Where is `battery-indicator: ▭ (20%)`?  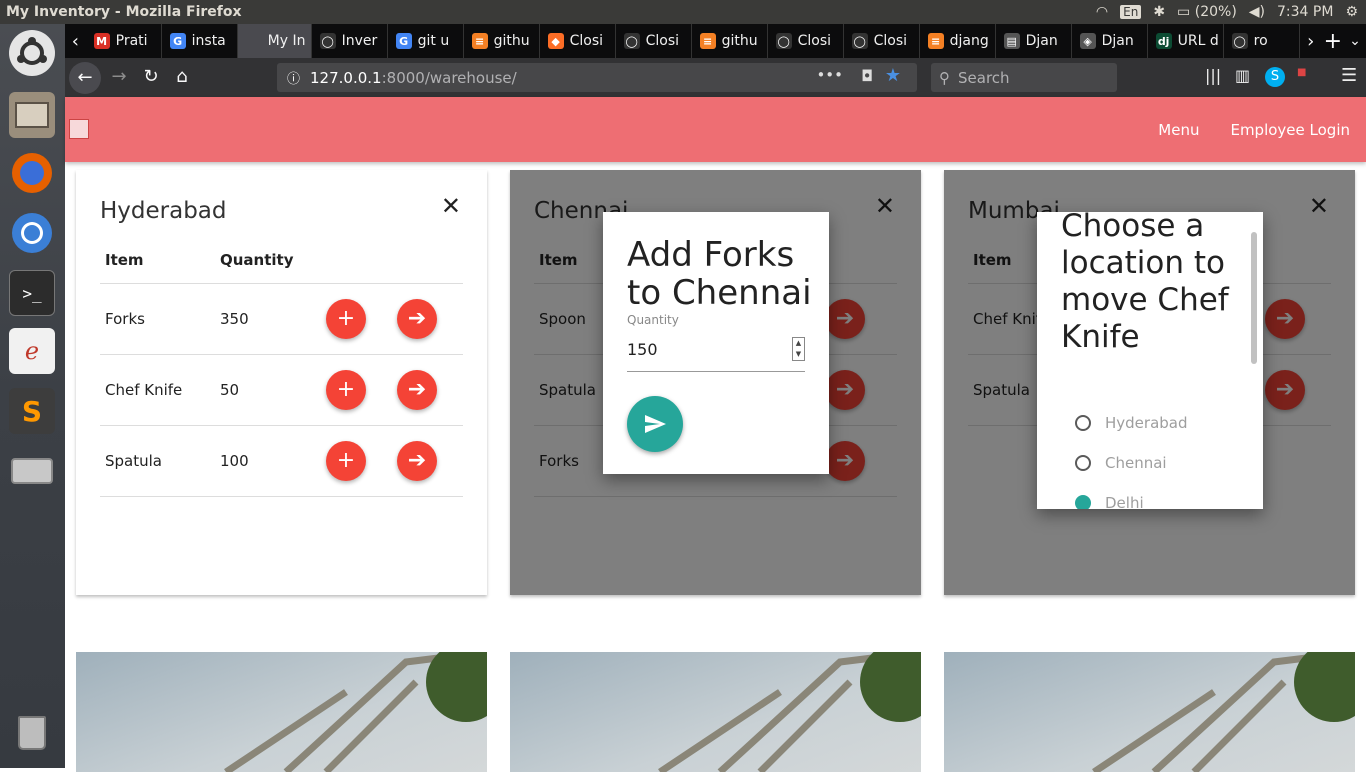
battery-indicator: ▭ (20%) is located at coordinates (1207, 12).